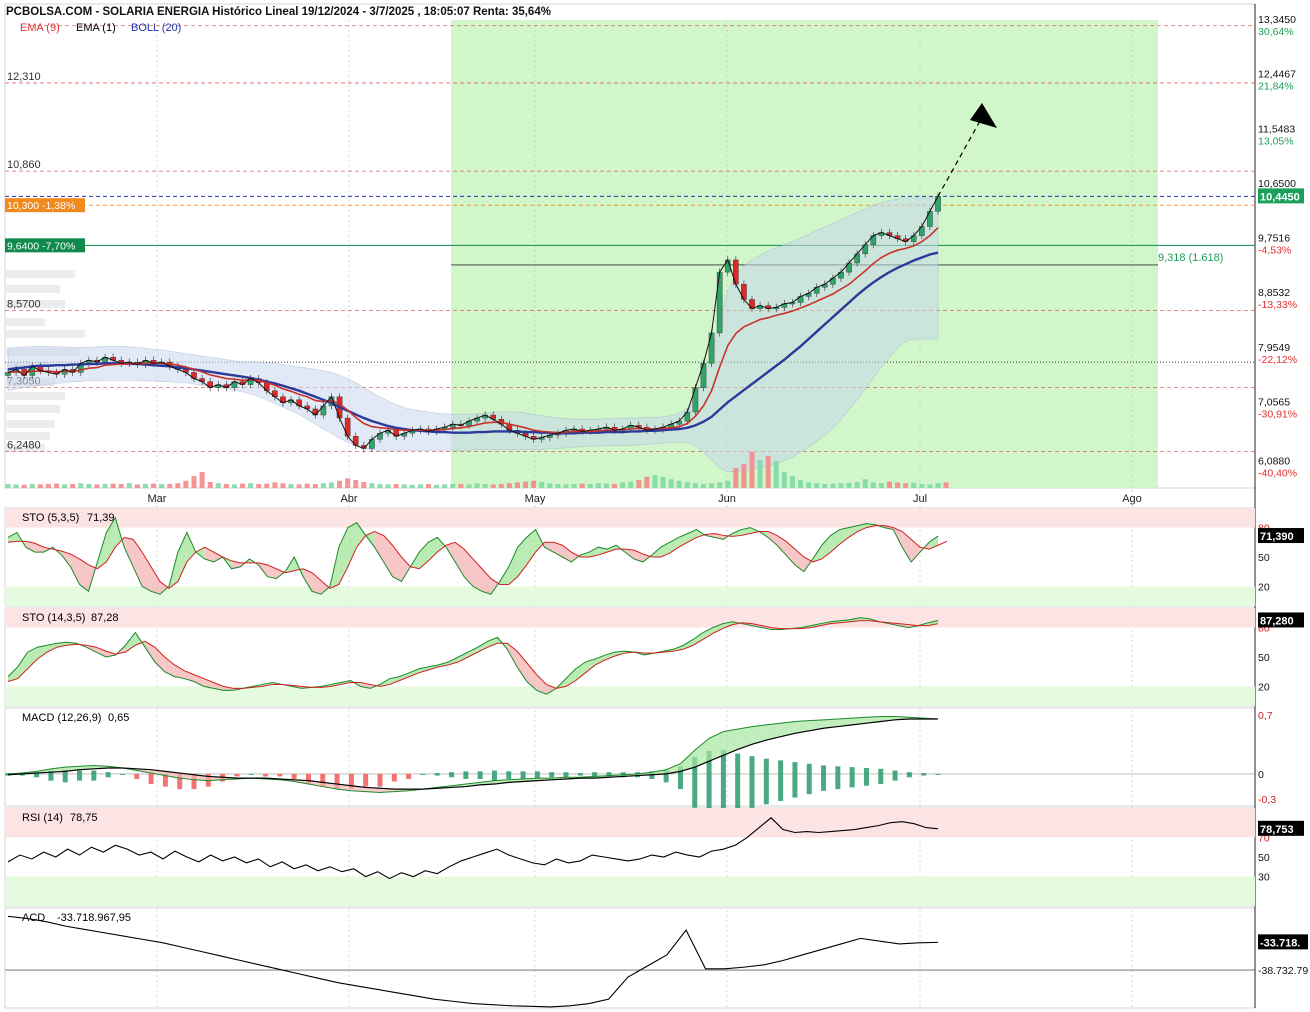 This screenshot has width=1310, height=1012. Describe the element at coordinates (1274, 293) in the screenshot. I see `price-tick-label: 8,8532` at that location.